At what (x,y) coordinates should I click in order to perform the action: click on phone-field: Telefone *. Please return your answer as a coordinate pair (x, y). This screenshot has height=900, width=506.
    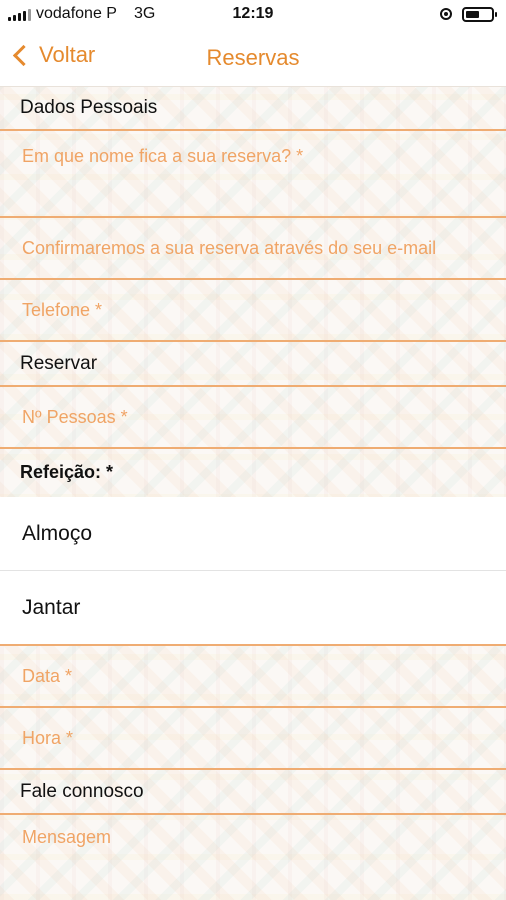
    Looking at the image, I should click on (253, 311).